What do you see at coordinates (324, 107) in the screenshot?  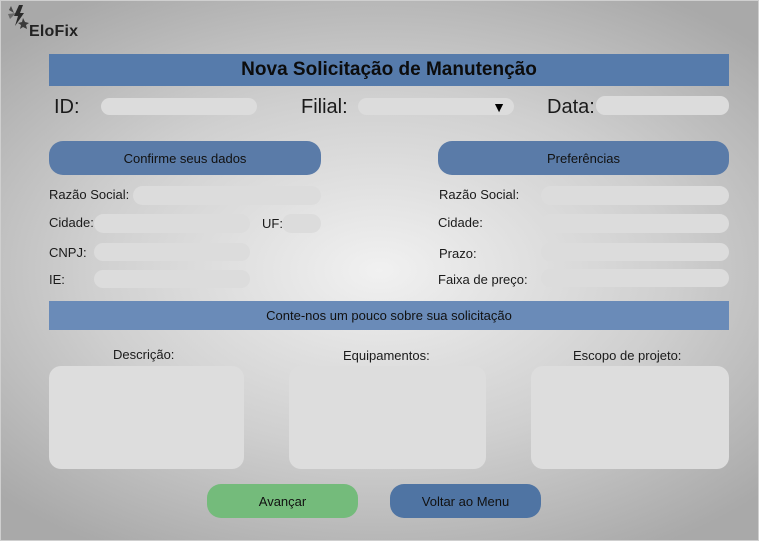 I see `filial-label: Filial:` at bounding box center [324, 107].